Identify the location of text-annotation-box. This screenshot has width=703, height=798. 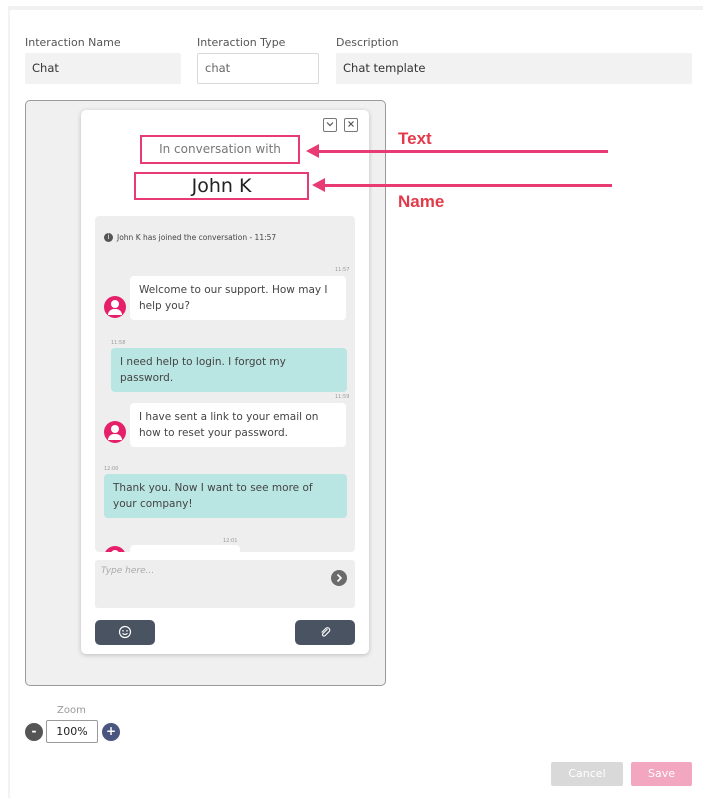
(220, 149).